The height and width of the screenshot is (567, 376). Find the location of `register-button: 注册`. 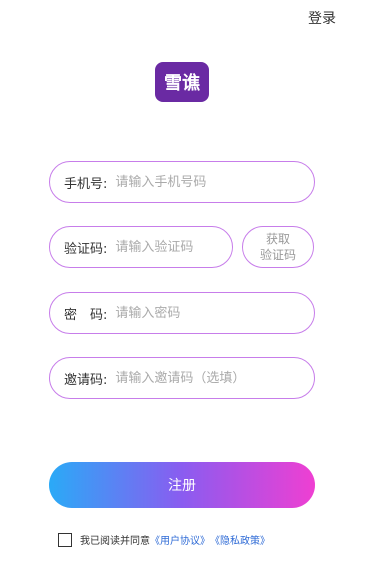

register-button: 注册 is located at coordinates (182, 485).